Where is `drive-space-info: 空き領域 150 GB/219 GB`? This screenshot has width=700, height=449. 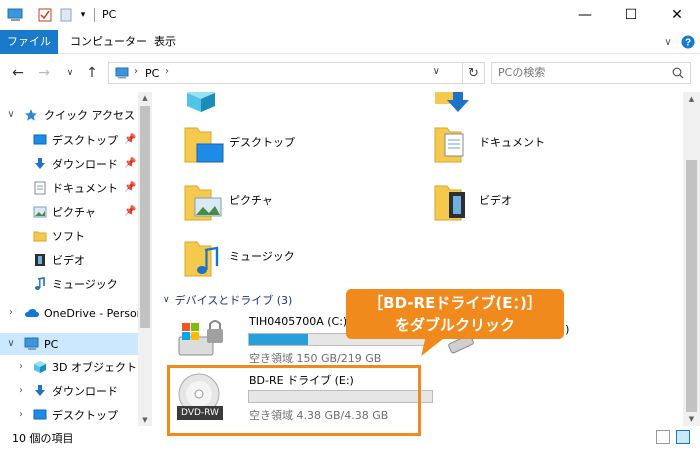
drive-space-info: 空き領域 150 GB/219 GB is located at coordinates (315, 358).